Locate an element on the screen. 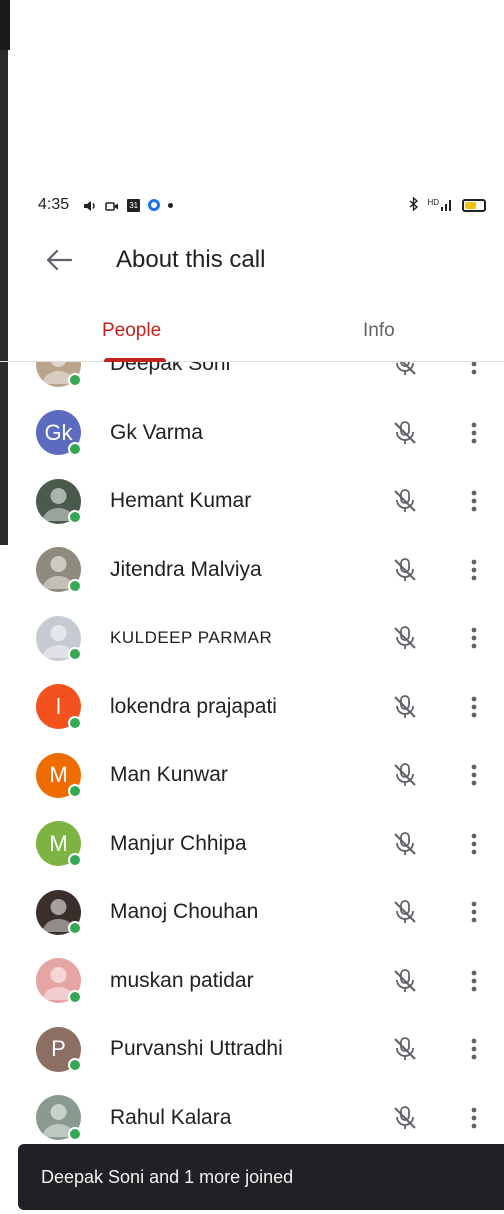 Image resolution: width=504 pixels, height=1214 pixels. list-item: Manoj Chouhan is located at coordinates (252, 912).